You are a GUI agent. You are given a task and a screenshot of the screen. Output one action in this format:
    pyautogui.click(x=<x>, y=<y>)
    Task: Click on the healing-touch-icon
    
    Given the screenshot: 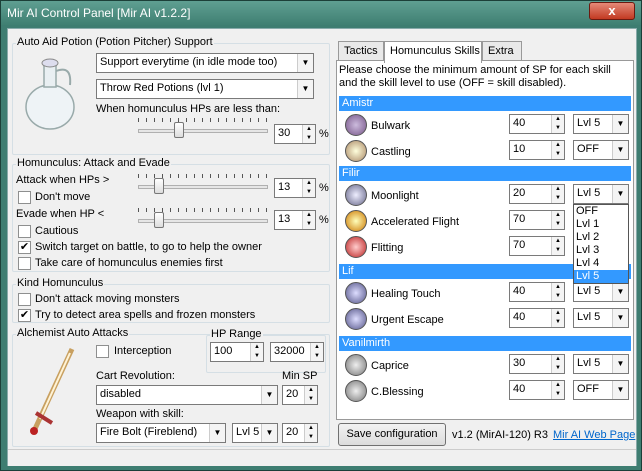 What is the action you would take?
    pyautogui.click(x=356, y=293)
    